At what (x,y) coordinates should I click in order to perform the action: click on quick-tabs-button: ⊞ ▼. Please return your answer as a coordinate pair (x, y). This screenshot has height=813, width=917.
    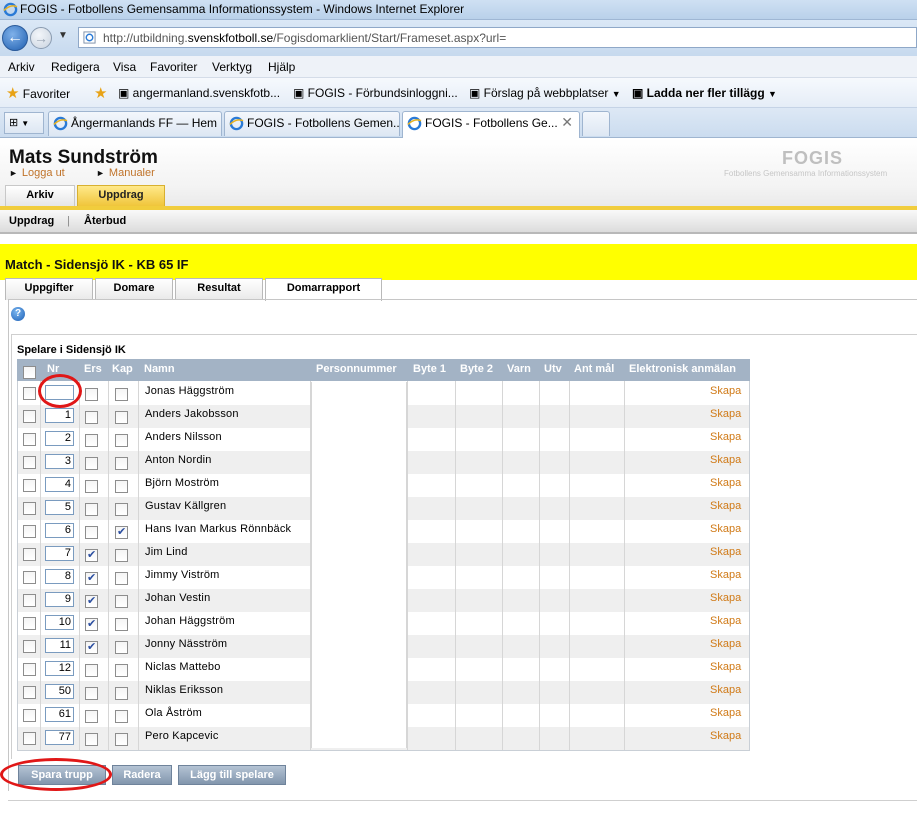
    Looking at the image, I should click on (24, 123).